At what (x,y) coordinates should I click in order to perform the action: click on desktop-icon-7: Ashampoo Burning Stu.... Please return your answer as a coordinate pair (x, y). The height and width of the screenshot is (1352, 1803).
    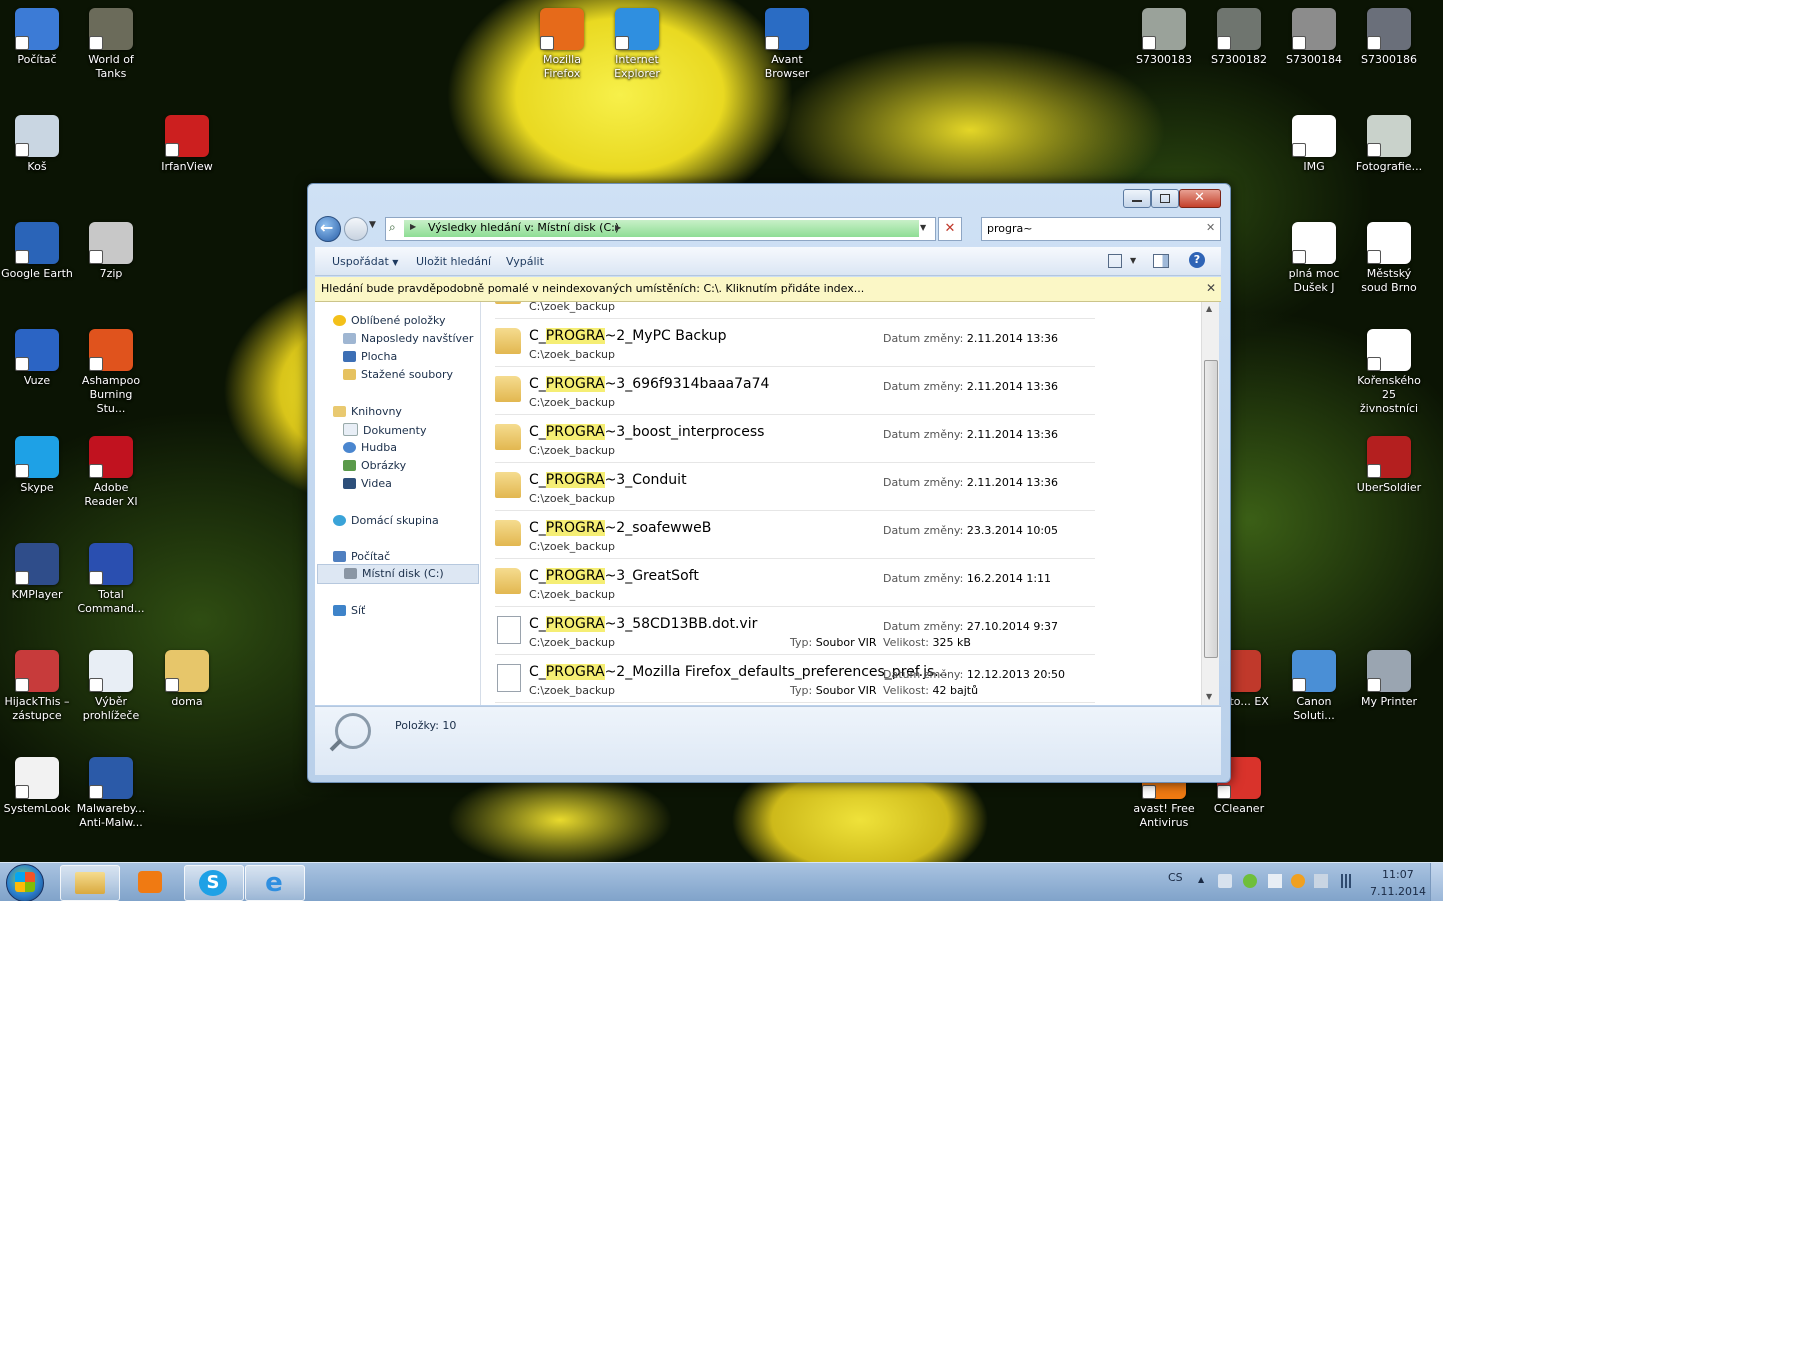
    Looking at the image, I should click on (111, 372).